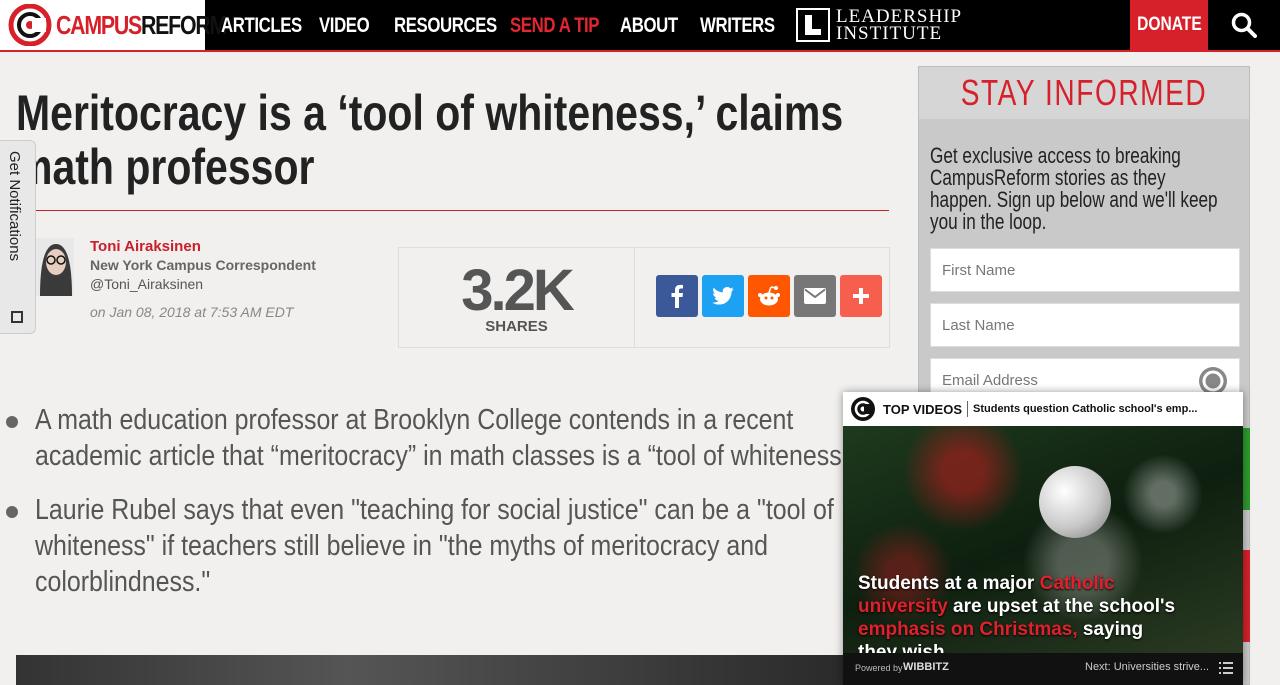 This screenshot has width=1280, height=685. What do you see at coordinates (452, 210) in the screenshot?
I see `title-divider` at bounding box center [452, 210].